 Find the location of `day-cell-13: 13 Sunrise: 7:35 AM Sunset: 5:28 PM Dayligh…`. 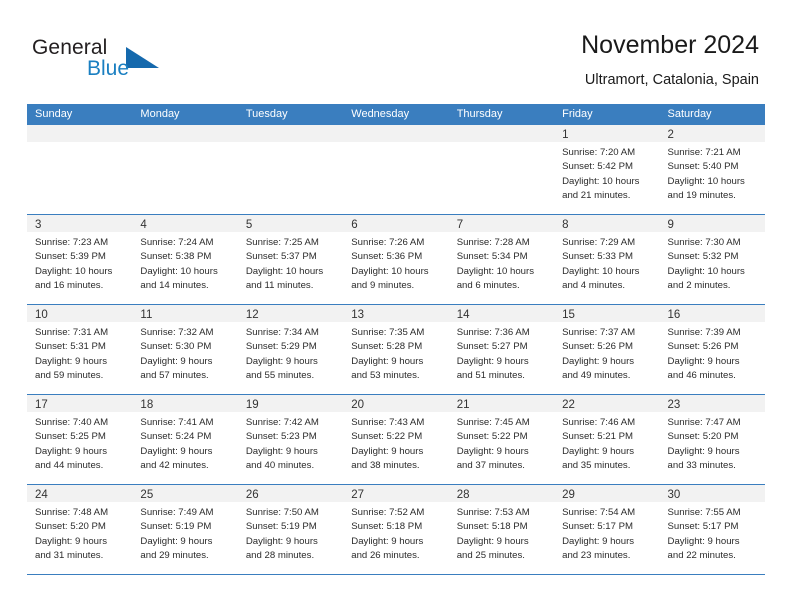

day-cell-13: 13 Sunrise: 7:35 AM Sunset: 5:28 PM Dayligh… is located at coordinates (396, 349).